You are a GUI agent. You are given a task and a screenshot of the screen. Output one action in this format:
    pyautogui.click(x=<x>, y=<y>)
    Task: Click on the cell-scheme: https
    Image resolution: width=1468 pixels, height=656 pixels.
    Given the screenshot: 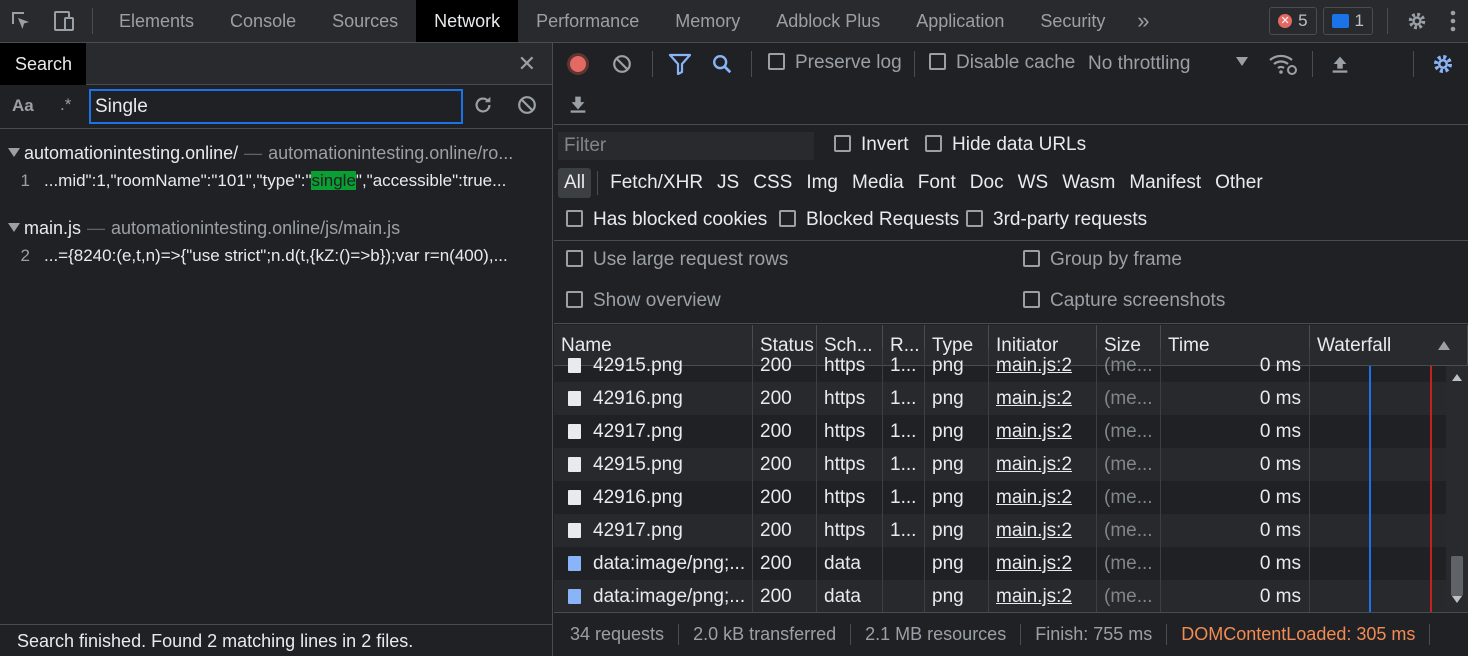 What is the action you would take?
    pyautogui.click(x=850, y=530)
    